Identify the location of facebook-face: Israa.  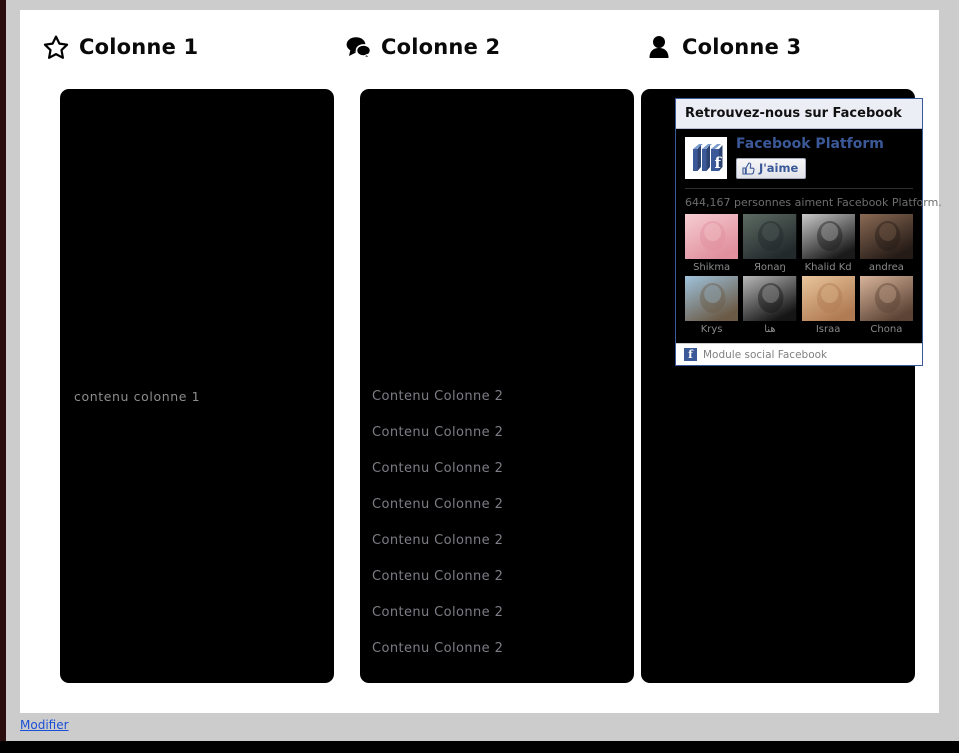
(828, 306).